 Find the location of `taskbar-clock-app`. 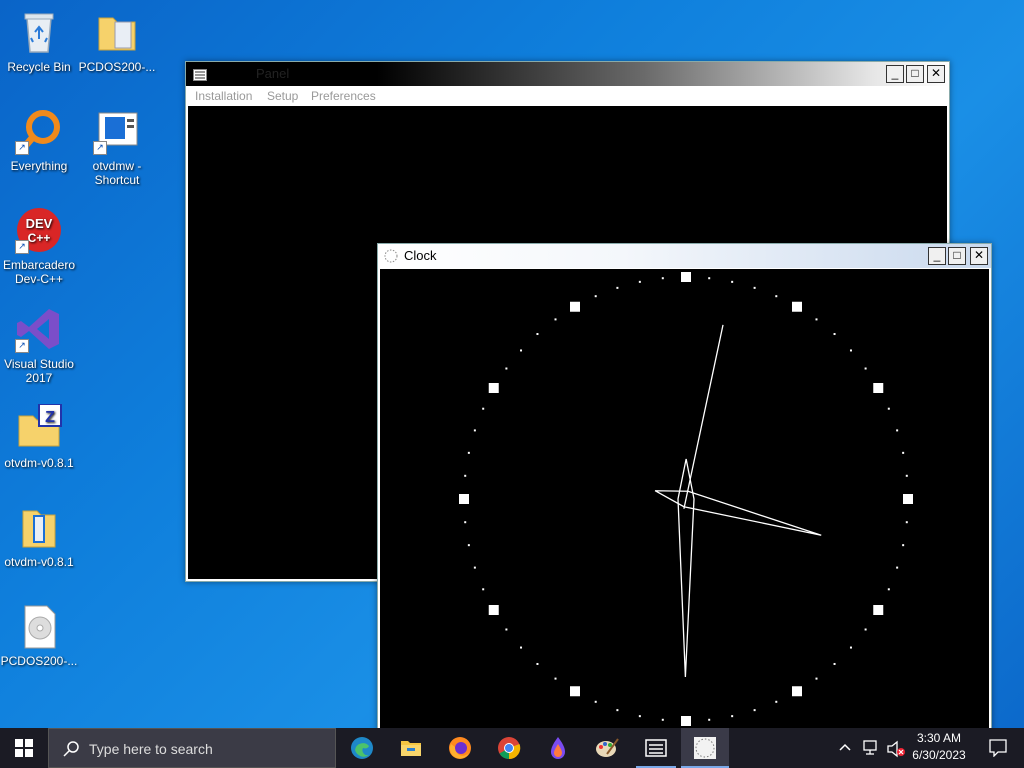

taskbar-clock-app is located at coordinates (705, 748).